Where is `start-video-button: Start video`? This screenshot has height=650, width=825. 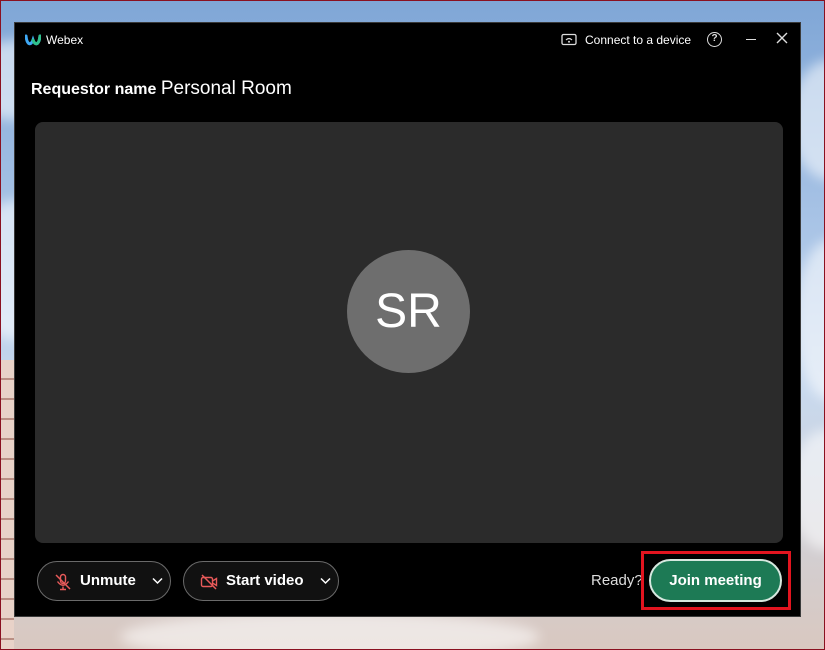
start-video-button: Start video is located at coordinates (261, 581).